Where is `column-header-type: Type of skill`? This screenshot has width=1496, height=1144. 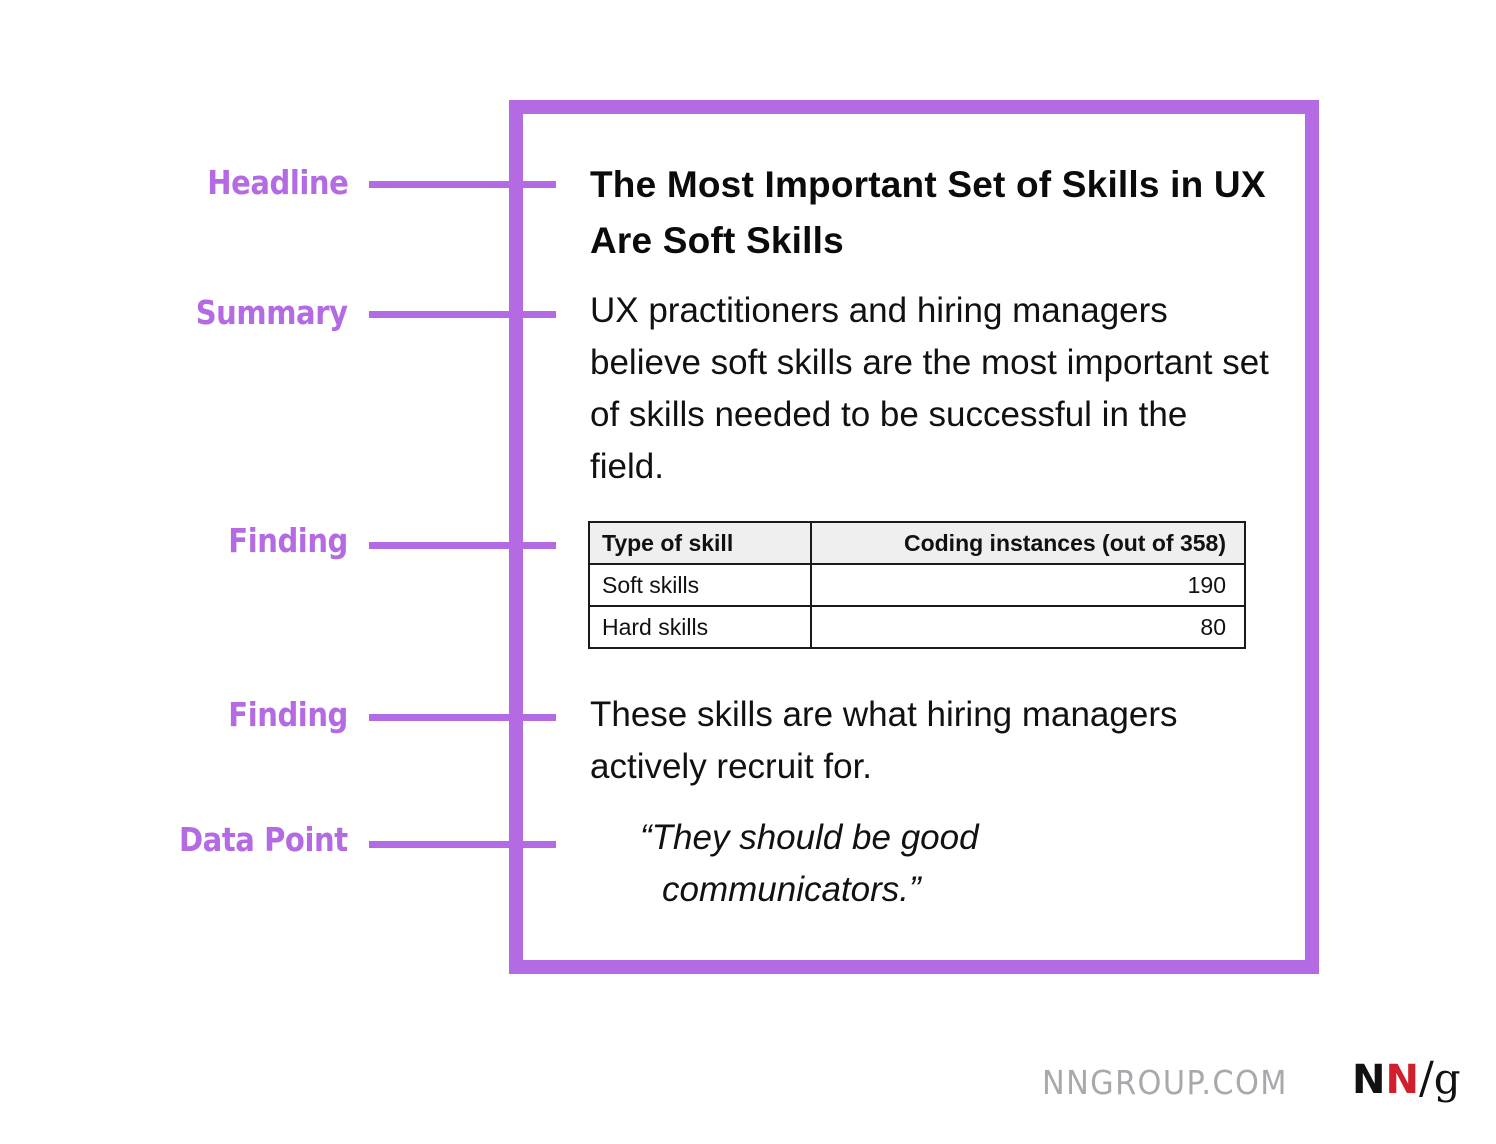 column-header-type: Type of skill is located at coordinates (700, 543).